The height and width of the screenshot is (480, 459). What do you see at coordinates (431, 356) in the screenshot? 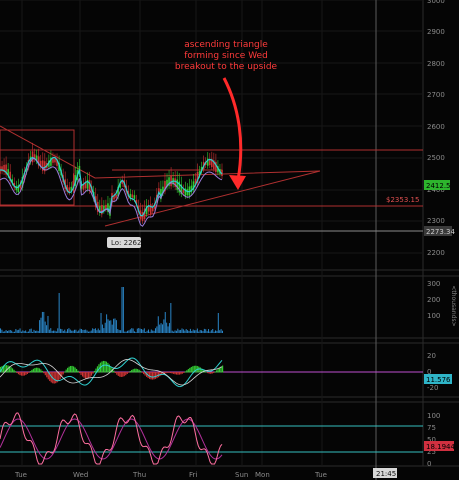
I see `macd-tick-label: 20` at bounding box center [431, 356].